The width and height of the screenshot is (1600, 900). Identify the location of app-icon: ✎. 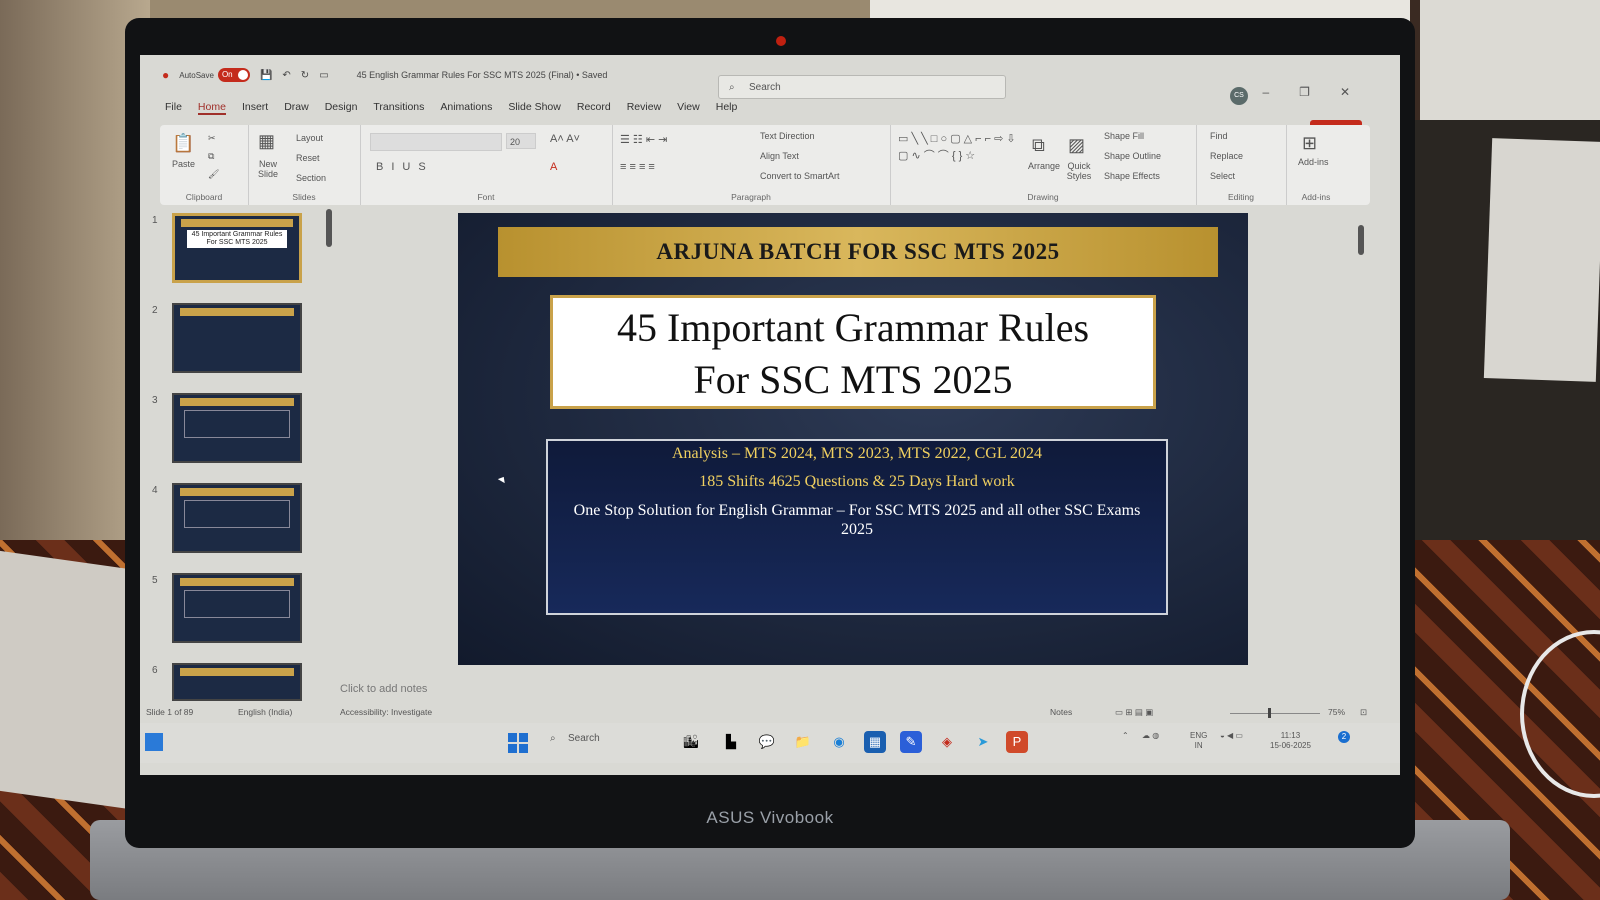
(911, 742).